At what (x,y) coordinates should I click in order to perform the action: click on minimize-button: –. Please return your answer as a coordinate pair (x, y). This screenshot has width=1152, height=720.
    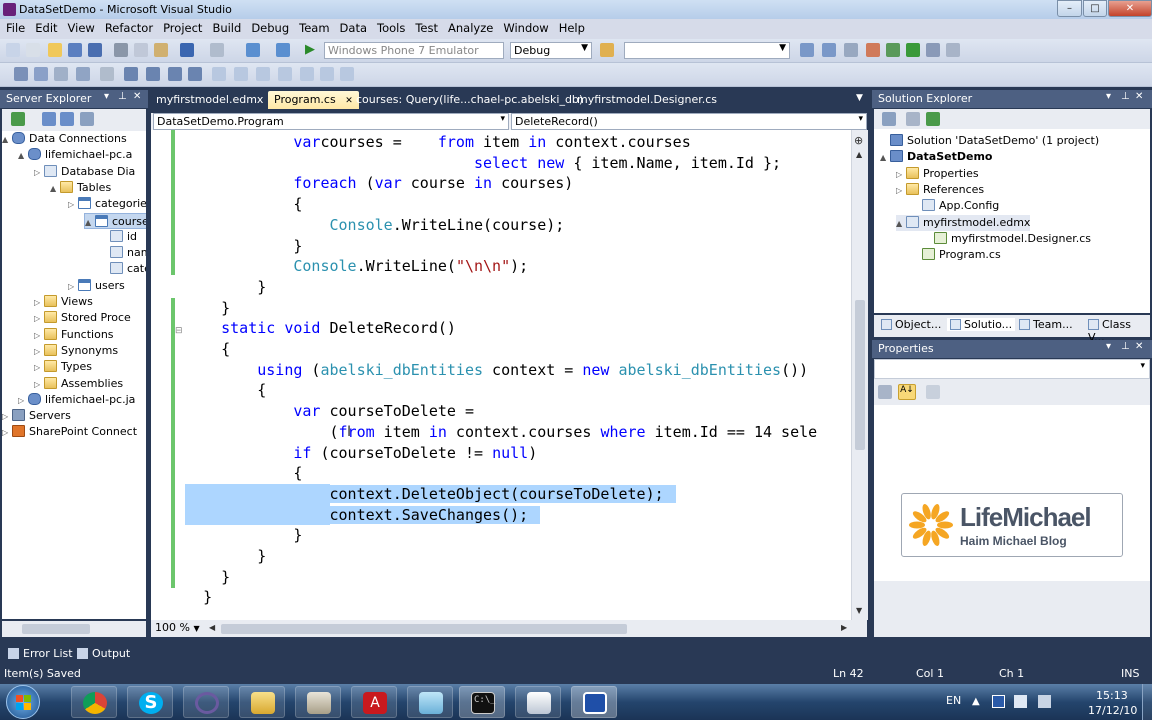
    Looking at the image, I should click on (1069, 8).